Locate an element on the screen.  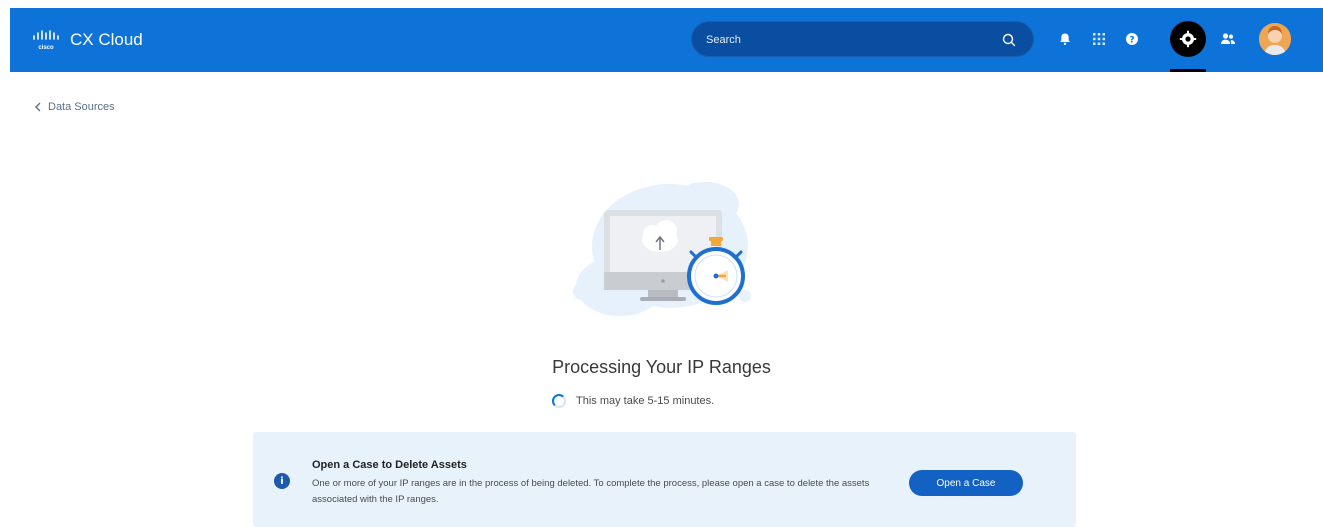
help-button: ? is located at coordinates (1132, 39).